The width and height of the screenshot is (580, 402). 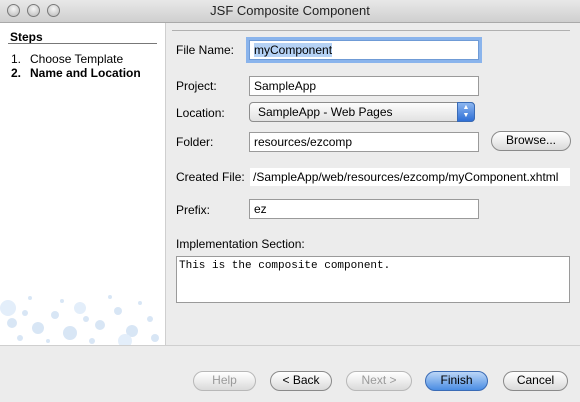 What do you see at coordinates (379, 381) in the screenshot?
I see `next-button: Next >` at bounding box center [379, 381].